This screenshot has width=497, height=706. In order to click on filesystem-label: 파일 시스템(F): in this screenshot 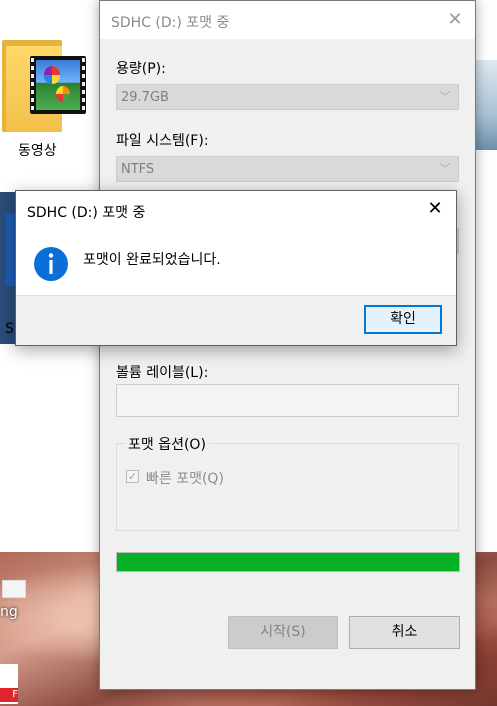, I will do `click(162, 141)`.